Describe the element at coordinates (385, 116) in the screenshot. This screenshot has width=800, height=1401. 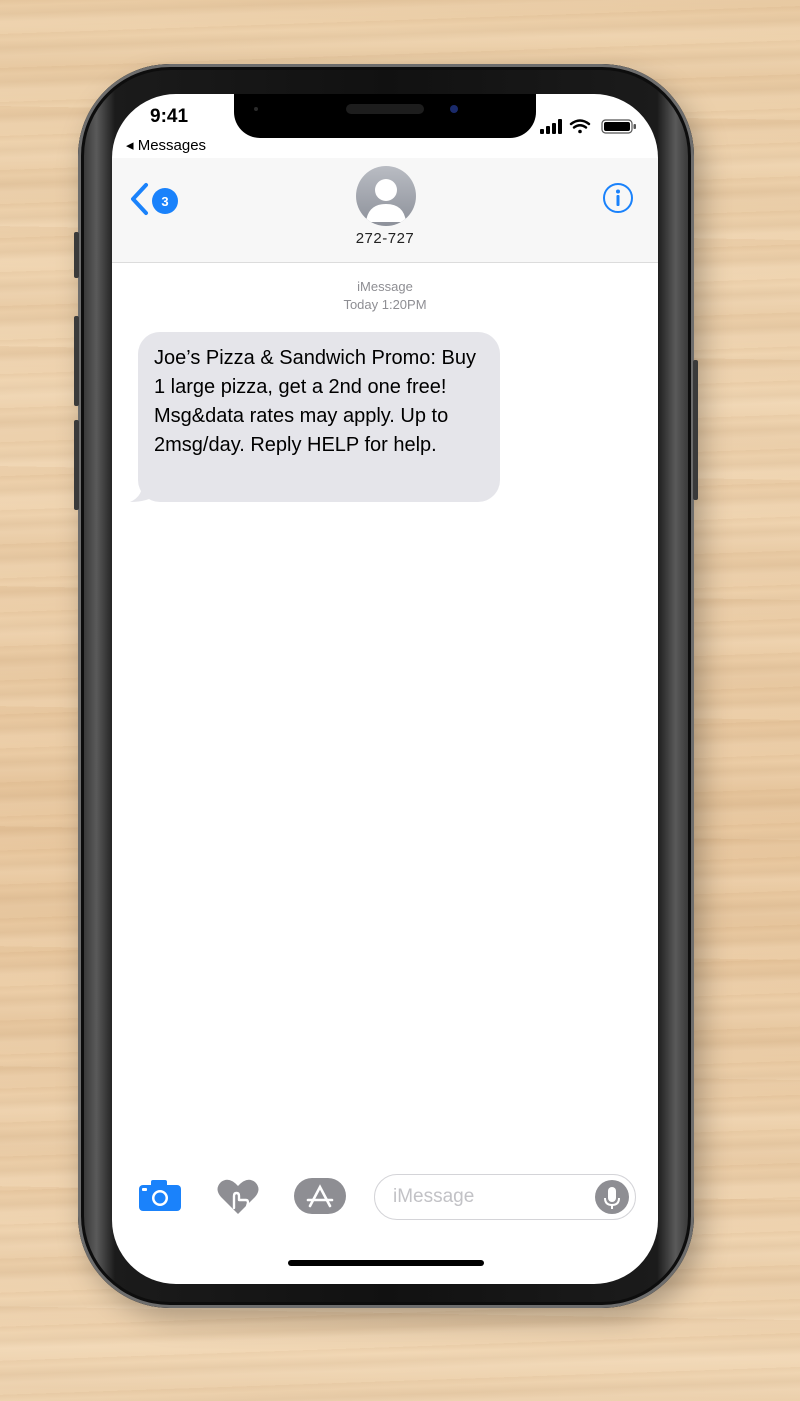
I see `notch` at that location.